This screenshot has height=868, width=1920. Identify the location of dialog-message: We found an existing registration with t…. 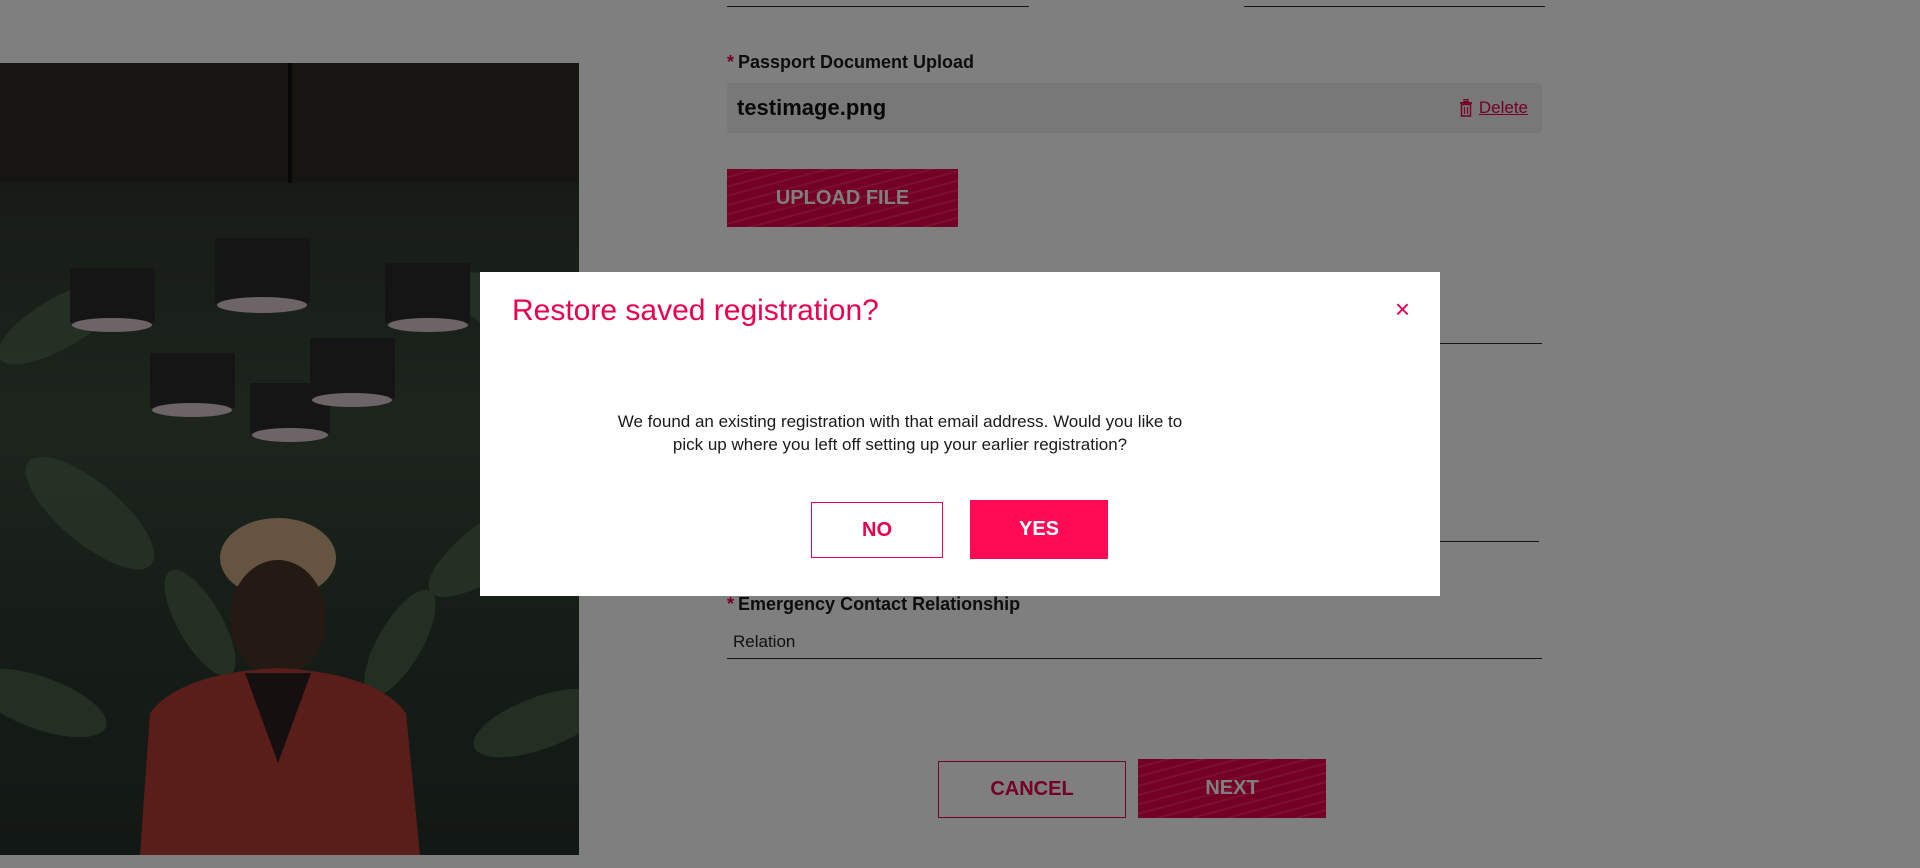
(900, 433).